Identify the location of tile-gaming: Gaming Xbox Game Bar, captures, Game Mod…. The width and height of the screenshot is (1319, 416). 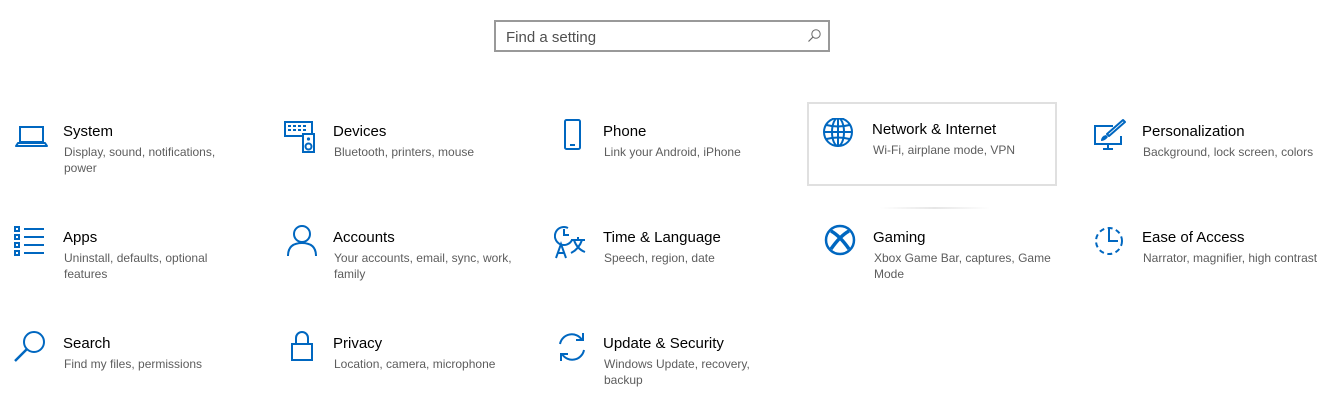
(937, 252).